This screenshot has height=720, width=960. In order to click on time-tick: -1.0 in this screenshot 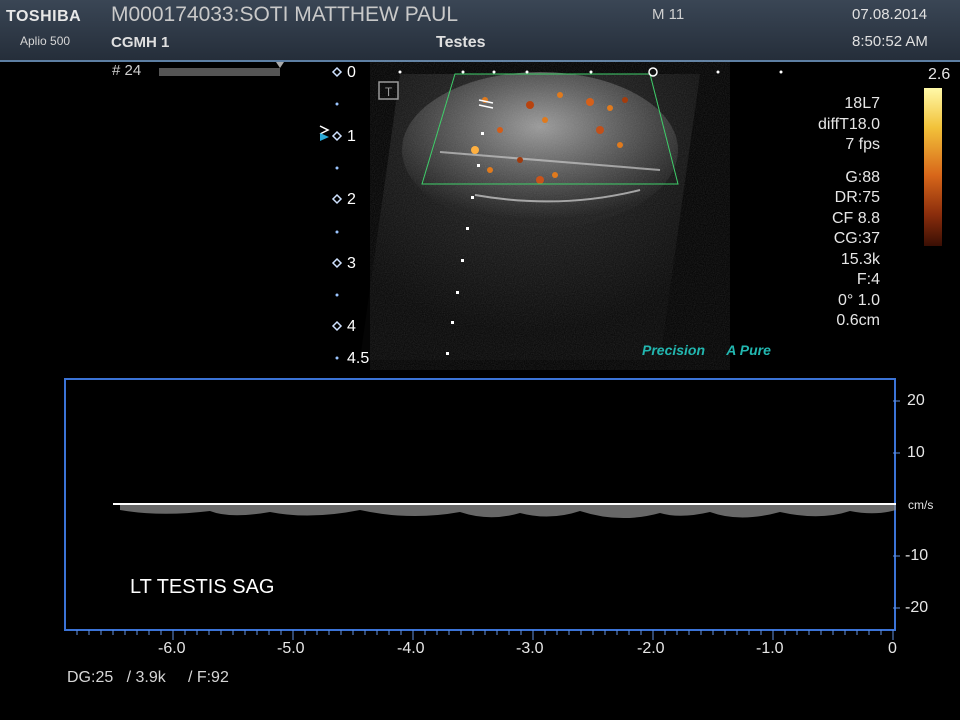, I will do `click(770, 648)`.